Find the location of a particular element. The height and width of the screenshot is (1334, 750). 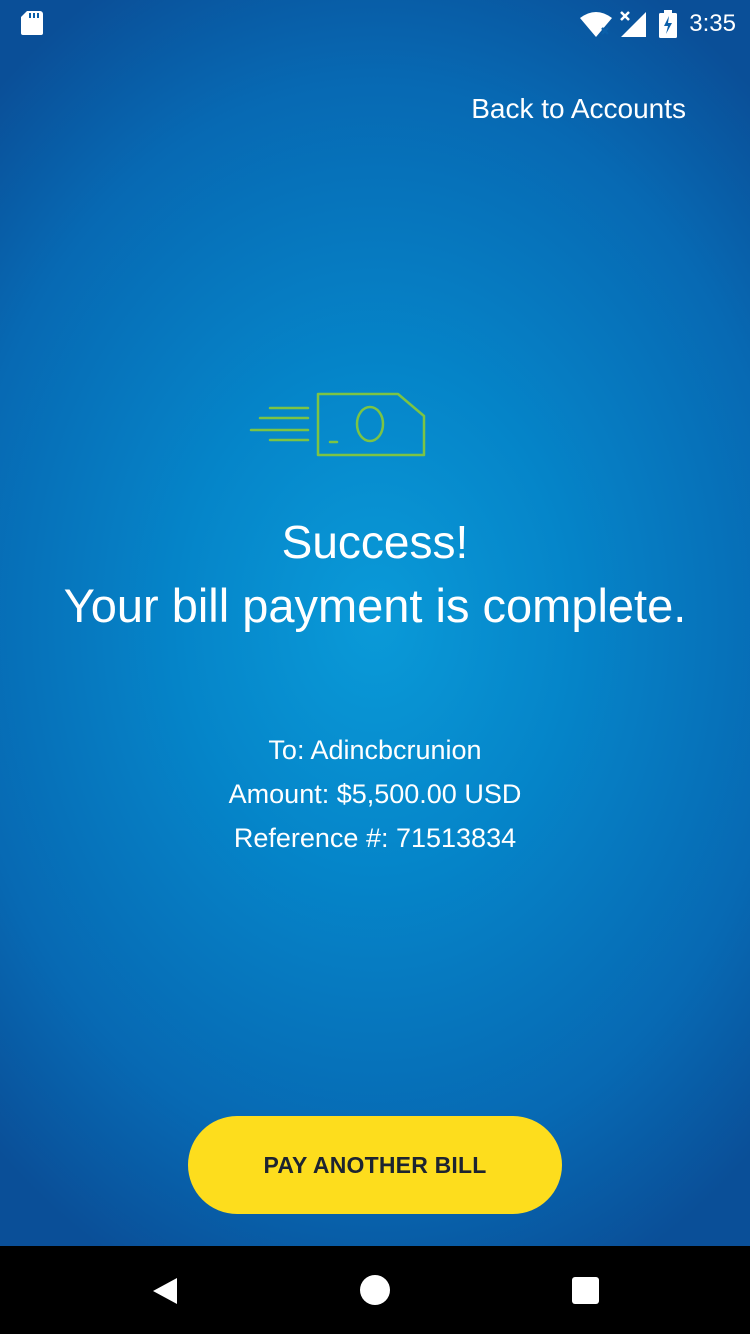

amount-line: Amount: $5,500.00 USD is located at coordinates (375, 794).